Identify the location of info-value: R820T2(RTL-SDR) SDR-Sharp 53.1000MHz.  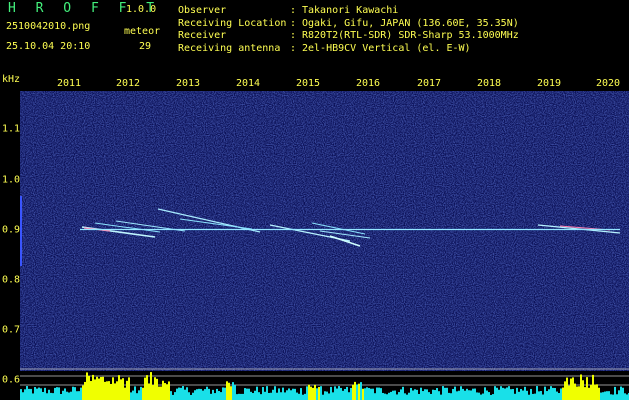
(410, 35).